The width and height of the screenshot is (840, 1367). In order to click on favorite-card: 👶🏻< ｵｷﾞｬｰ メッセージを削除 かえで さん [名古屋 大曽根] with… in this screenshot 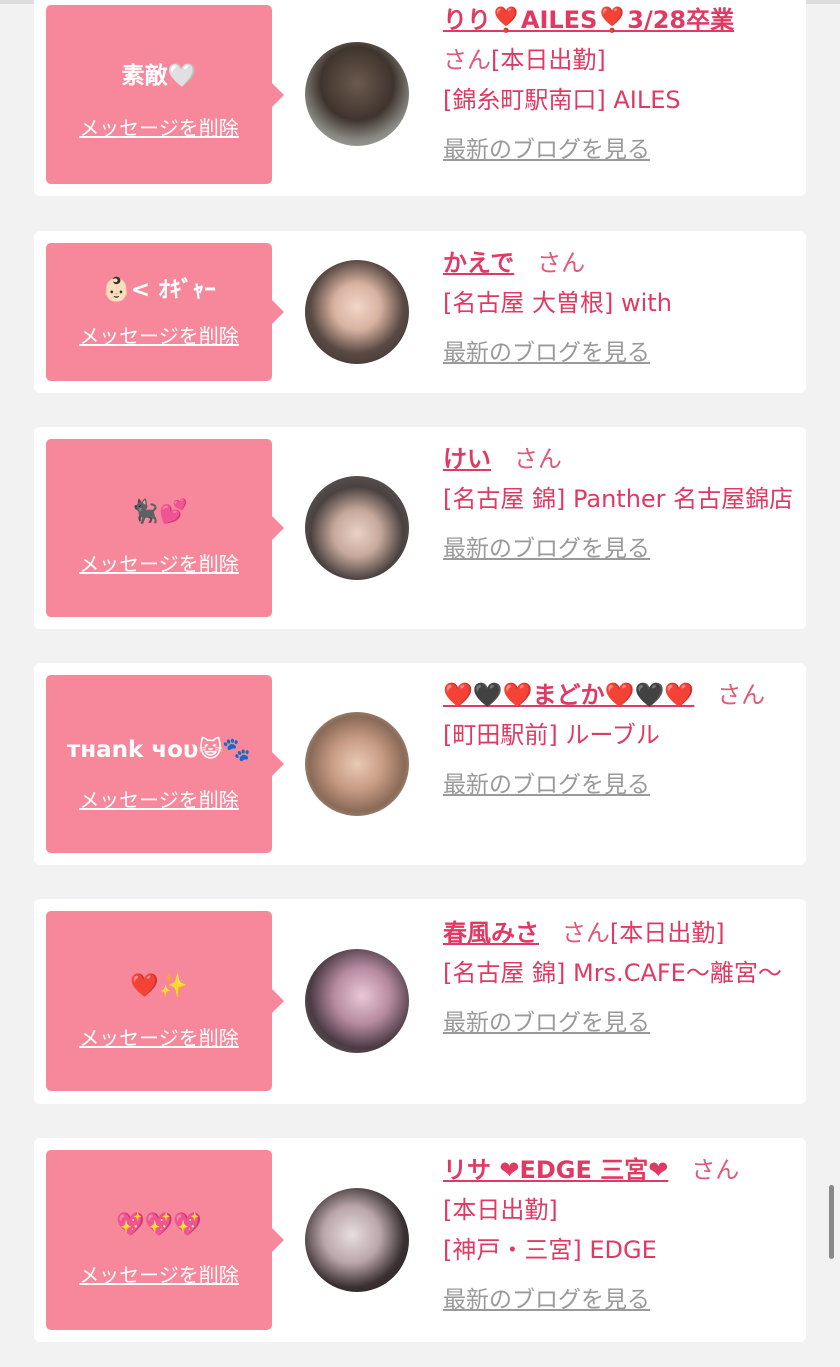, I will do `click(420, 312)`.